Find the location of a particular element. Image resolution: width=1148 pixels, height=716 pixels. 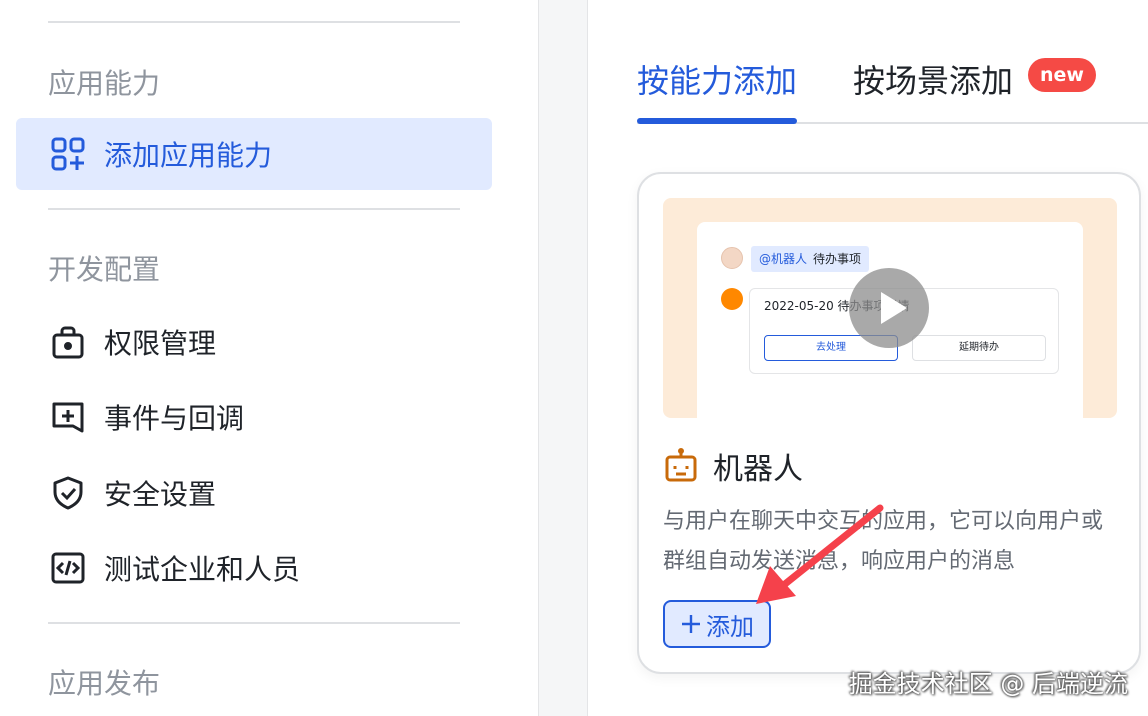

task-text: 待办事项 is located at coordinates (837, 259).